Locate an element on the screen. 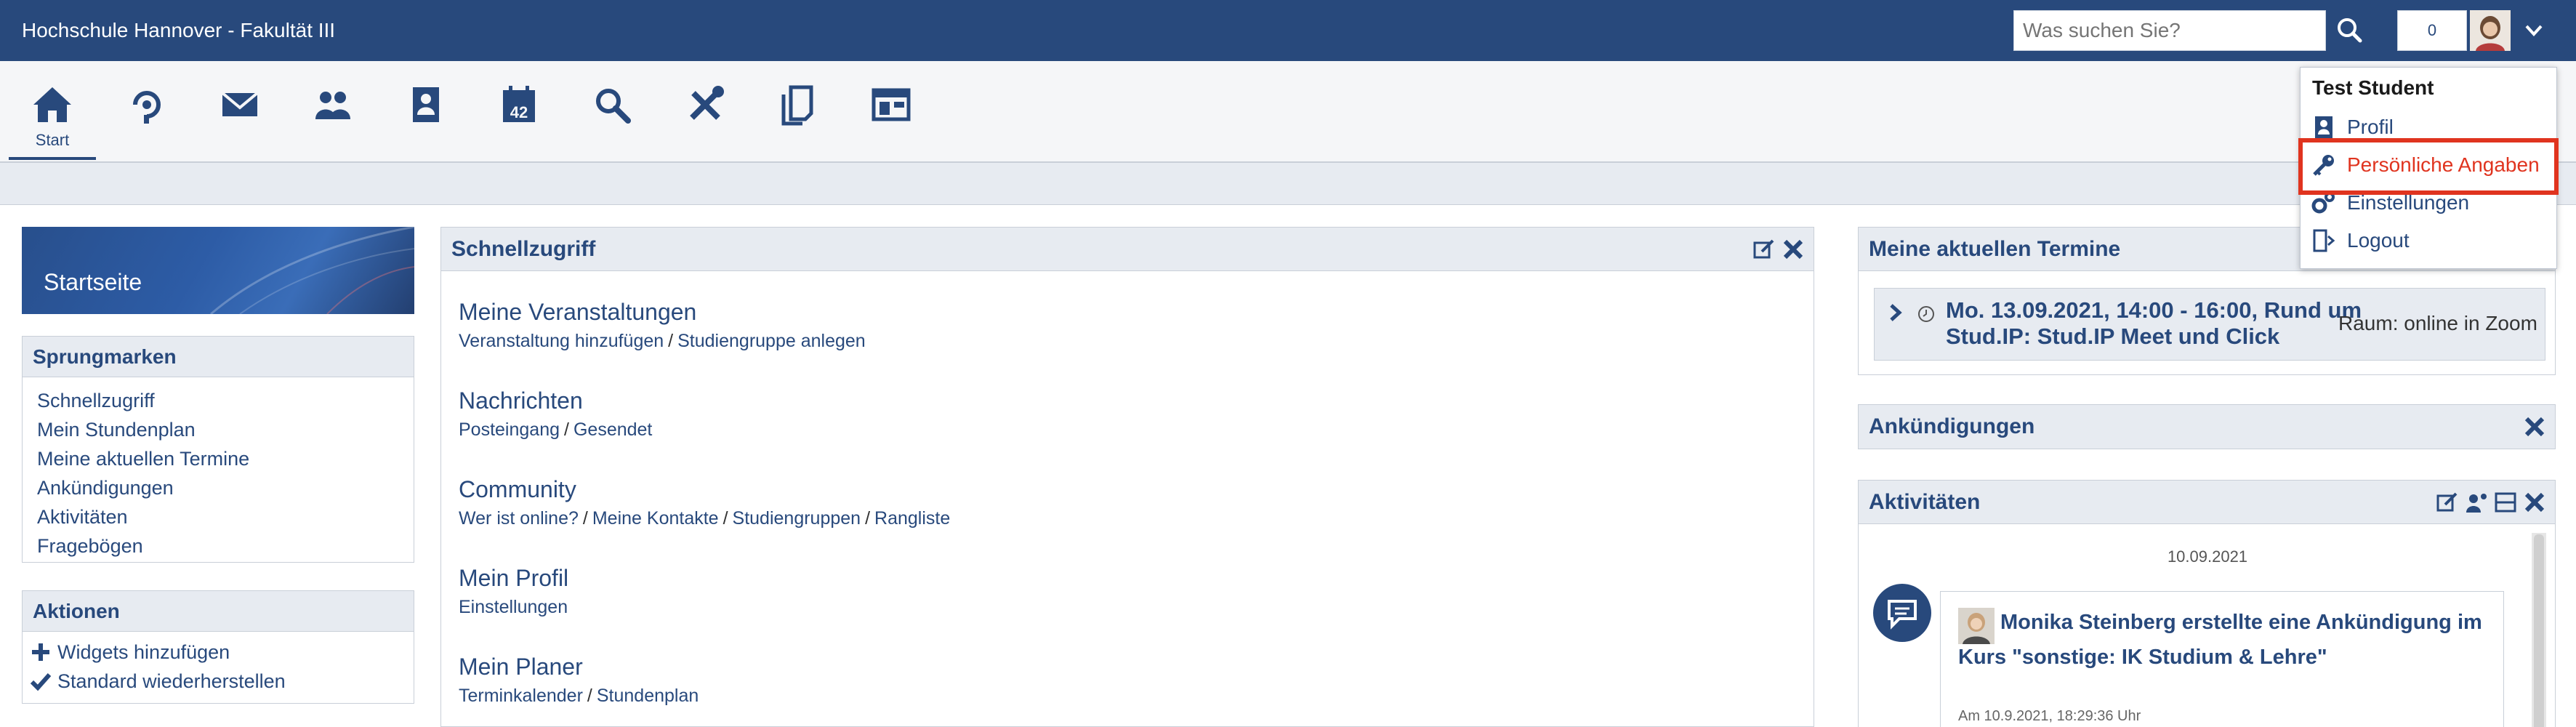  quick-section-title: Community is located at coordinates (704, 489).